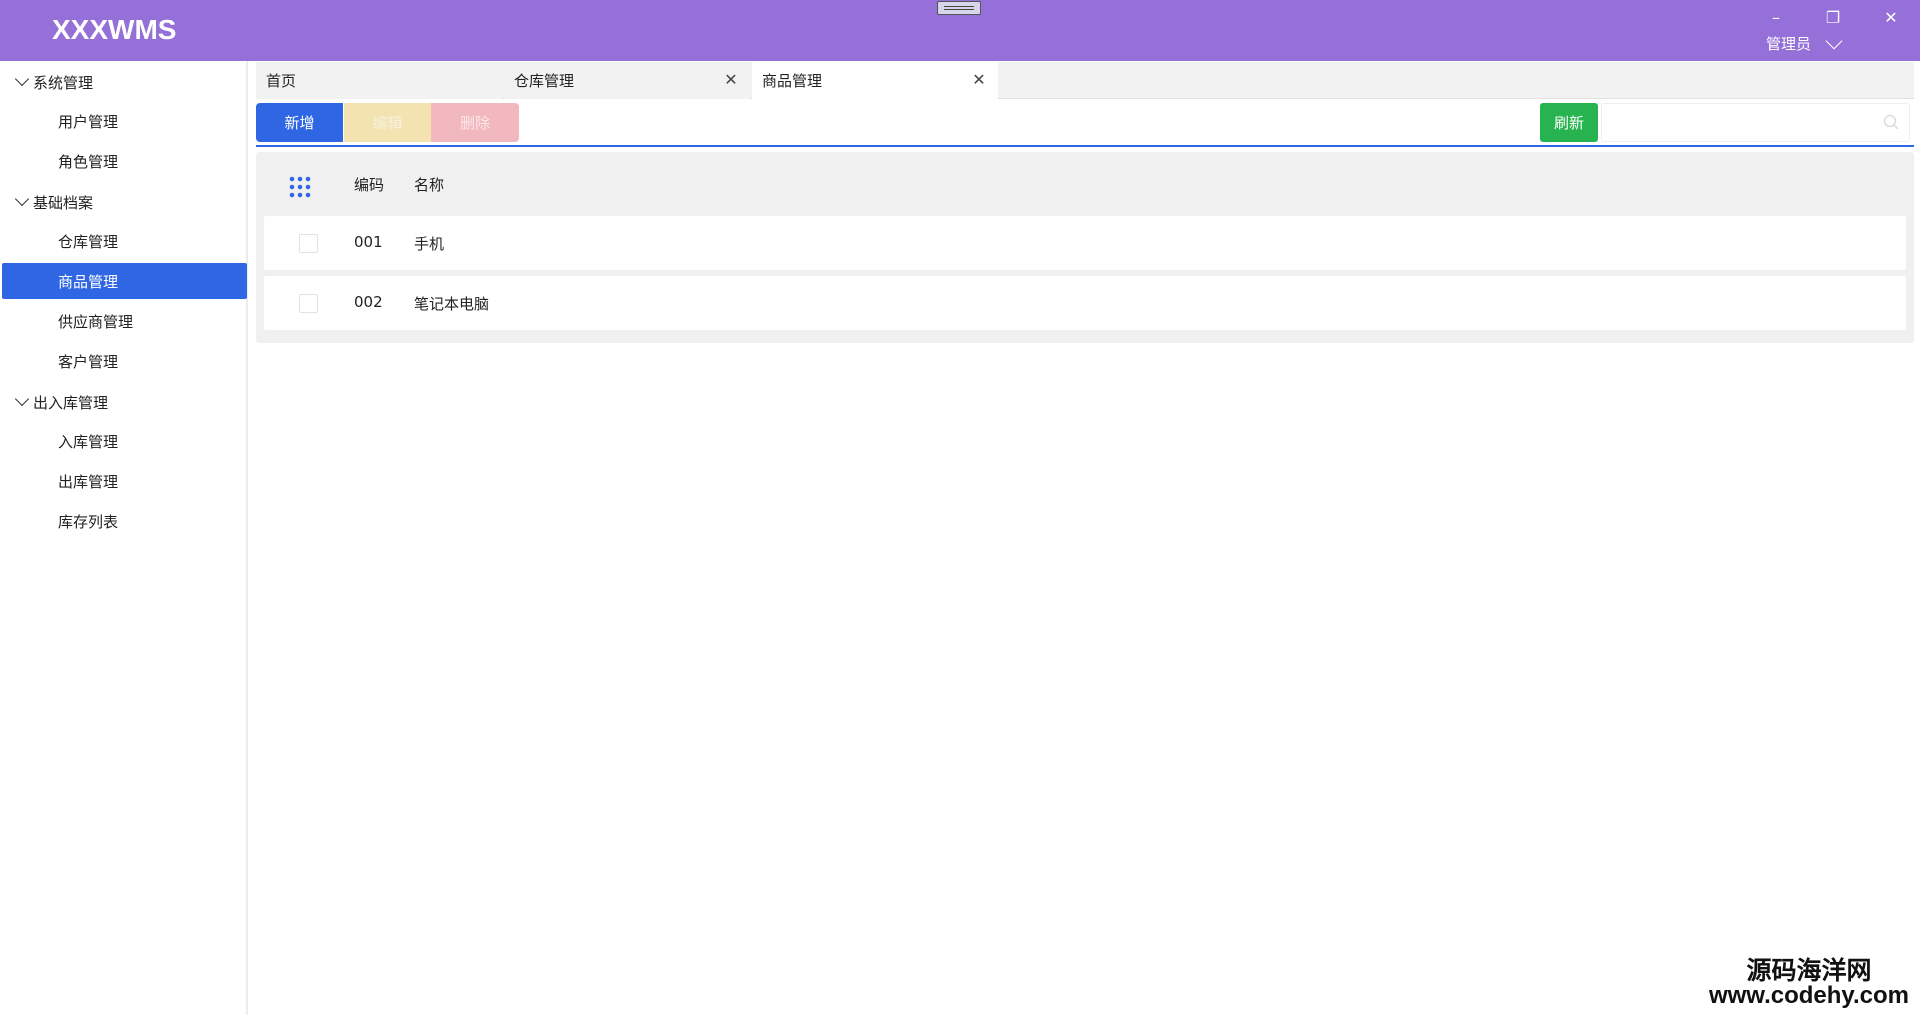 The image size is (1920, 1015). I want to click on tab-label: 商品管理, so click(792, 81).